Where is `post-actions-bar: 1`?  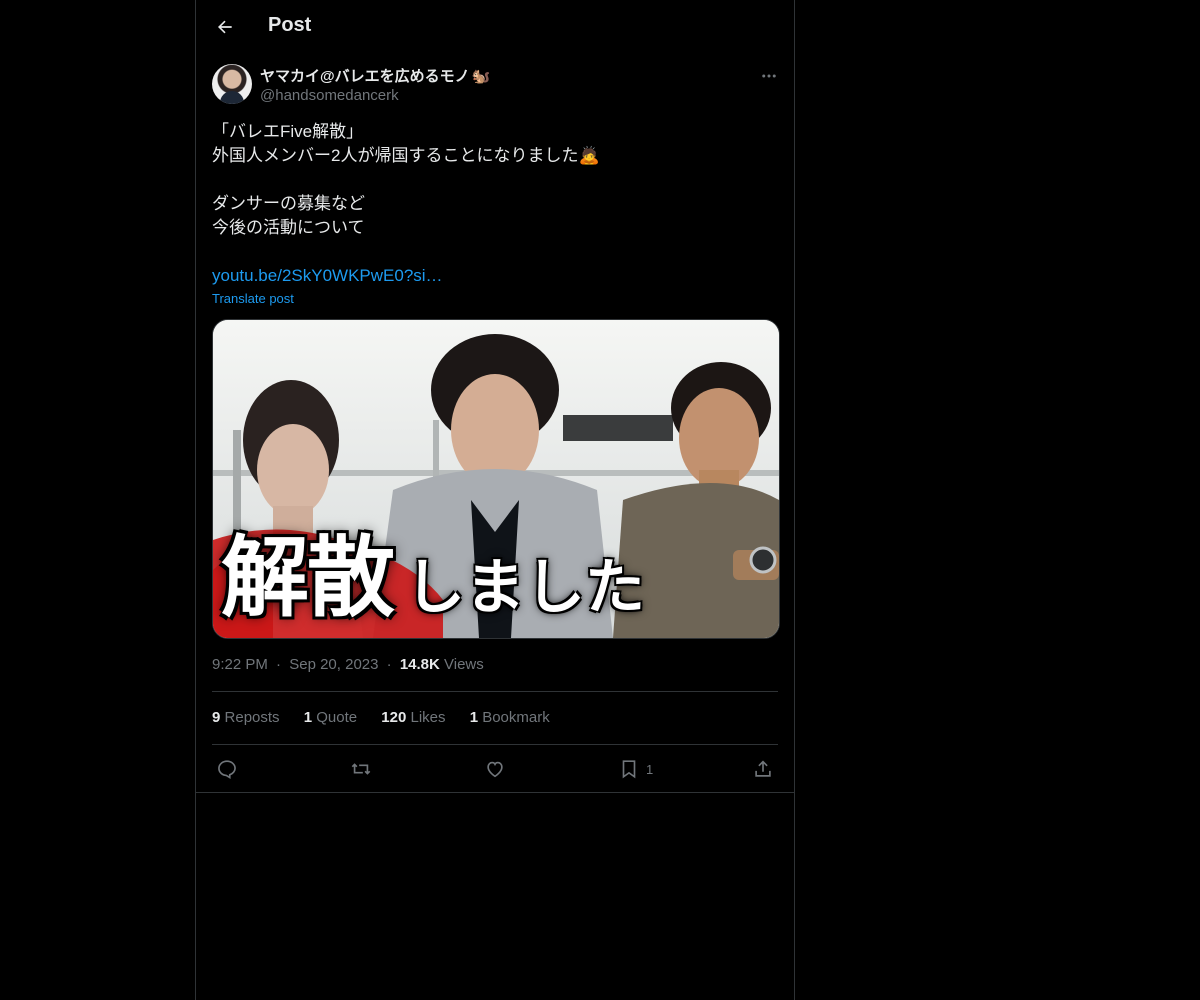
post-actions-bar: 1 is located at coordinates (495, 769).